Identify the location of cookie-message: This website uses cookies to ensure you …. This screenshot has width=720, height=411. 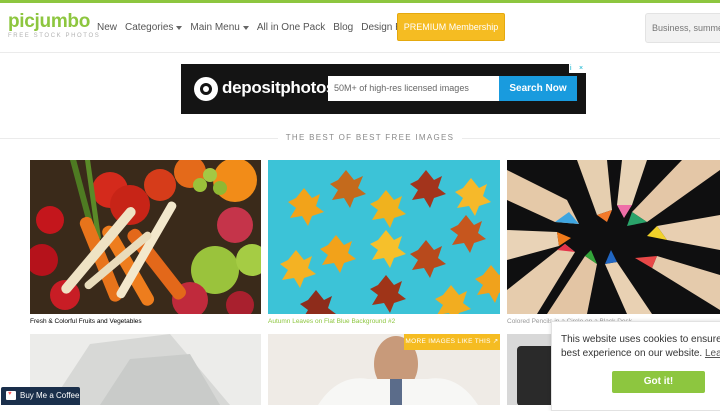
(640, 347).